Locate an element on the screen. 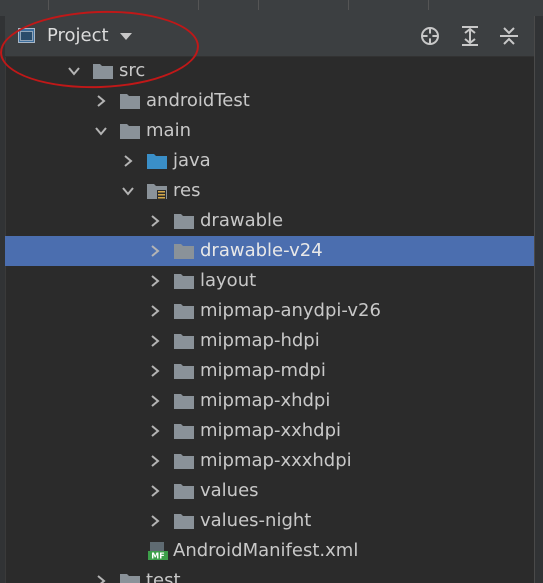 The image size is (543, 583). tree-item-label: mipmap-mdpi is located at coordinates (263, 370).